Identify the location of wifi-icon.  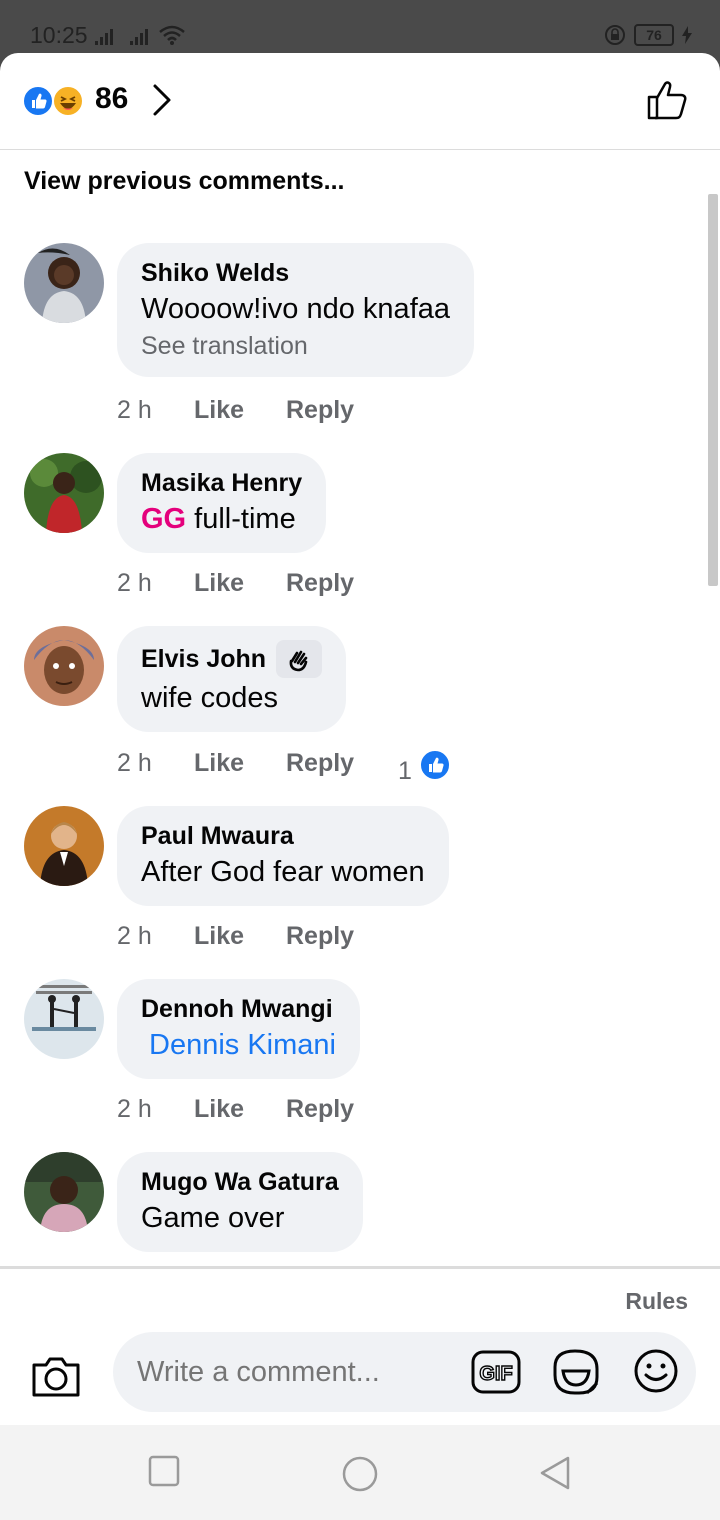
(172, 35).